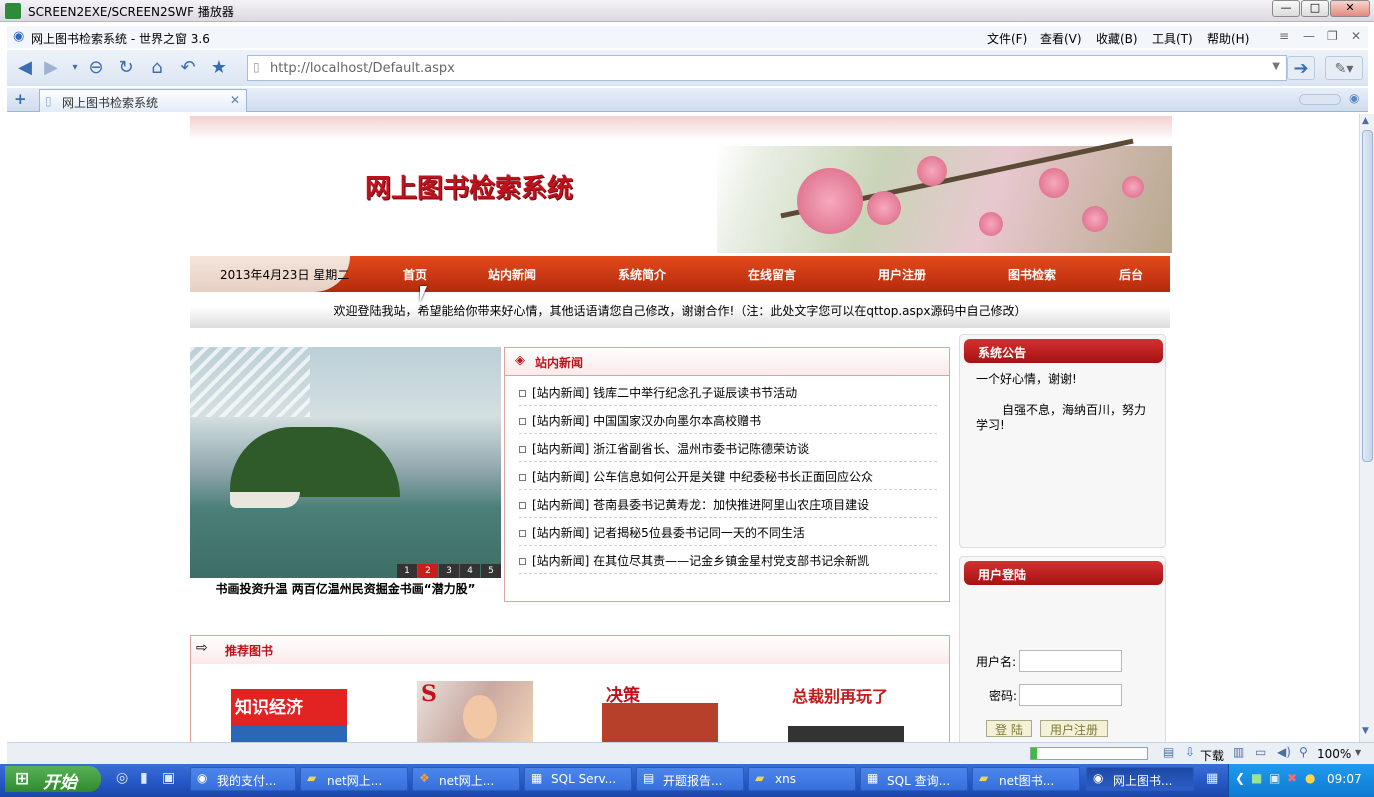 This screenshot has height=797, width=1374. I want to click on page-scrollbar: ▲ ▼, so click(1366, 428).